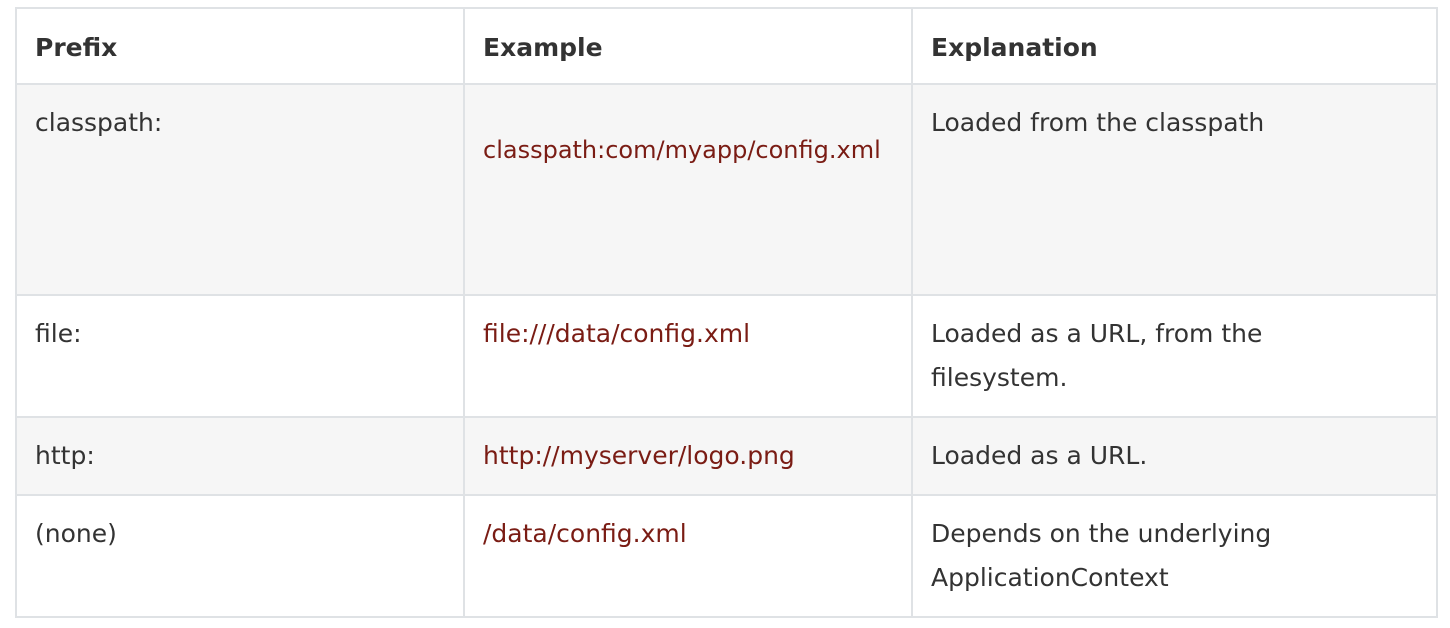  What do you see at coordinates (240, 356) in the screenshot?
I see `prefix-cell: file:` at bounding box center [240, 356].